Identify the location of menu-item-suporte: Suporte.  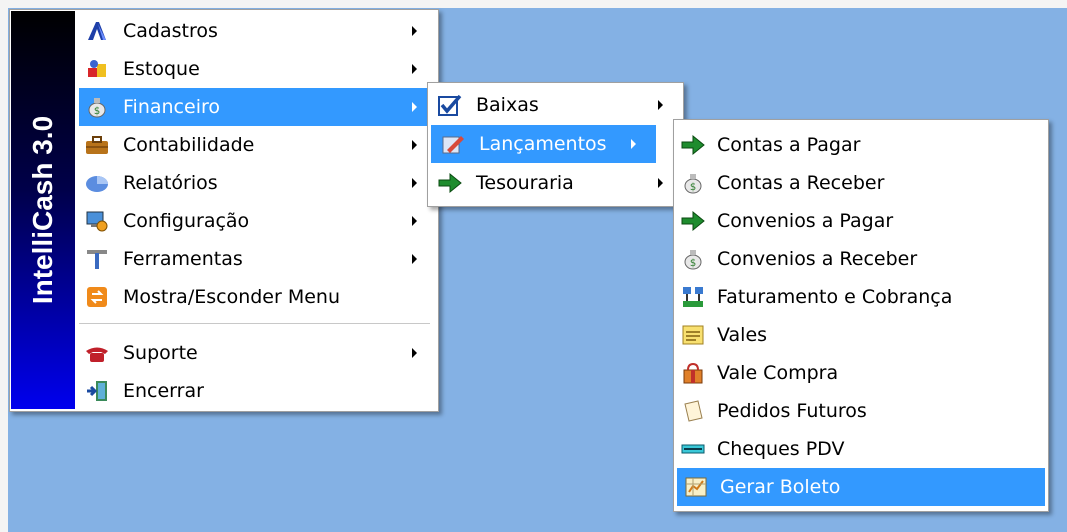
(258, 353).